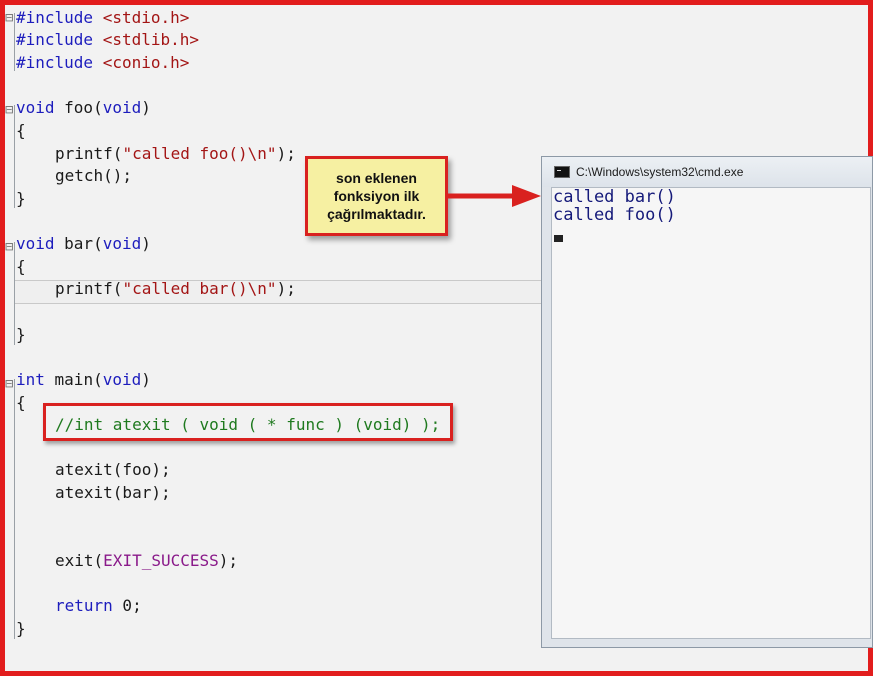 This screenshot has width=873, height=676. I want to click on function-name: foo(, so click(78, 107).